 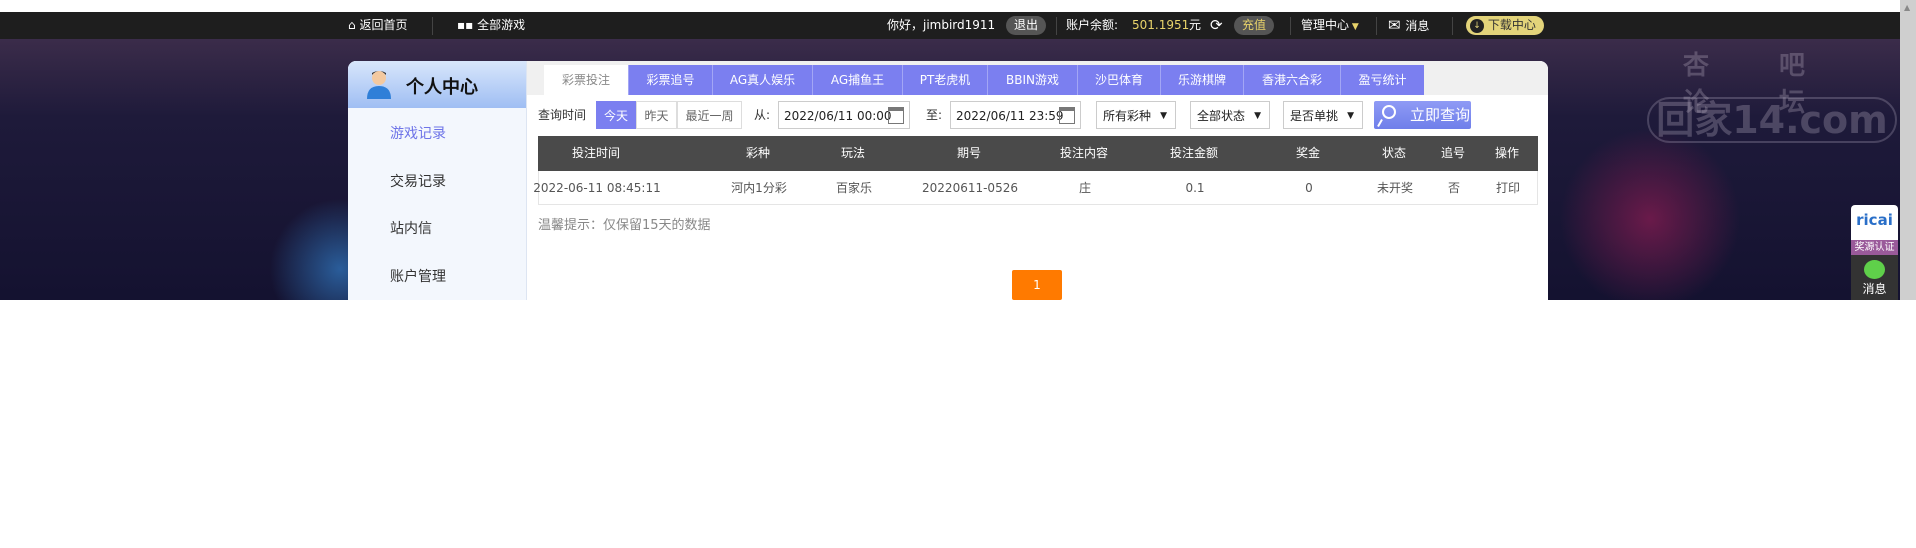 I want to click on balance-label: 账户余额:, so click(x=1092, y=25).